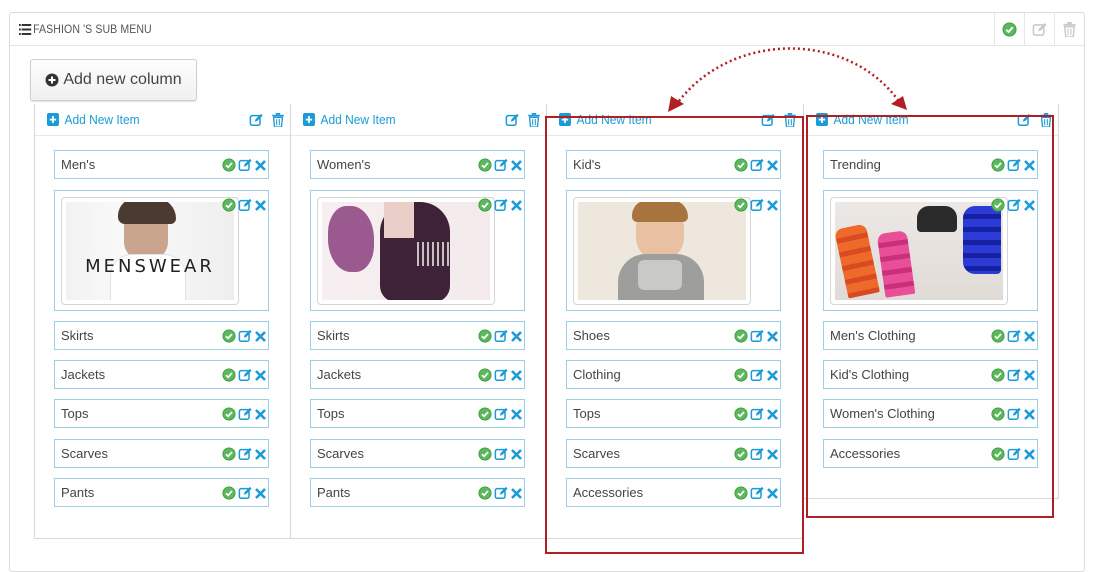 The image size is (1099, 572). Describe the element at coordinates (673, 164) in the screenshot. I see `menu-item: Kid's` at that location.